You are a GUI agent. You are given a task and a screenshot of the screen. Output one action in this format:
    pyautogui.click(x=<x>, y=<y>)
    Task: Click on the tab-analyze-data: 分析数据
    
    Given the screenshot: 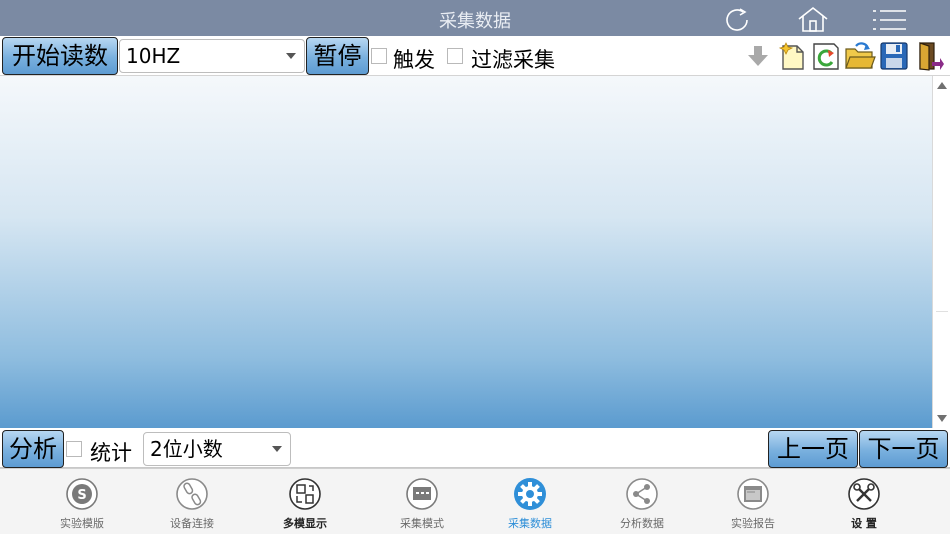 What is the action you would take?
    pyautogui.click(x=642, y=501)
    